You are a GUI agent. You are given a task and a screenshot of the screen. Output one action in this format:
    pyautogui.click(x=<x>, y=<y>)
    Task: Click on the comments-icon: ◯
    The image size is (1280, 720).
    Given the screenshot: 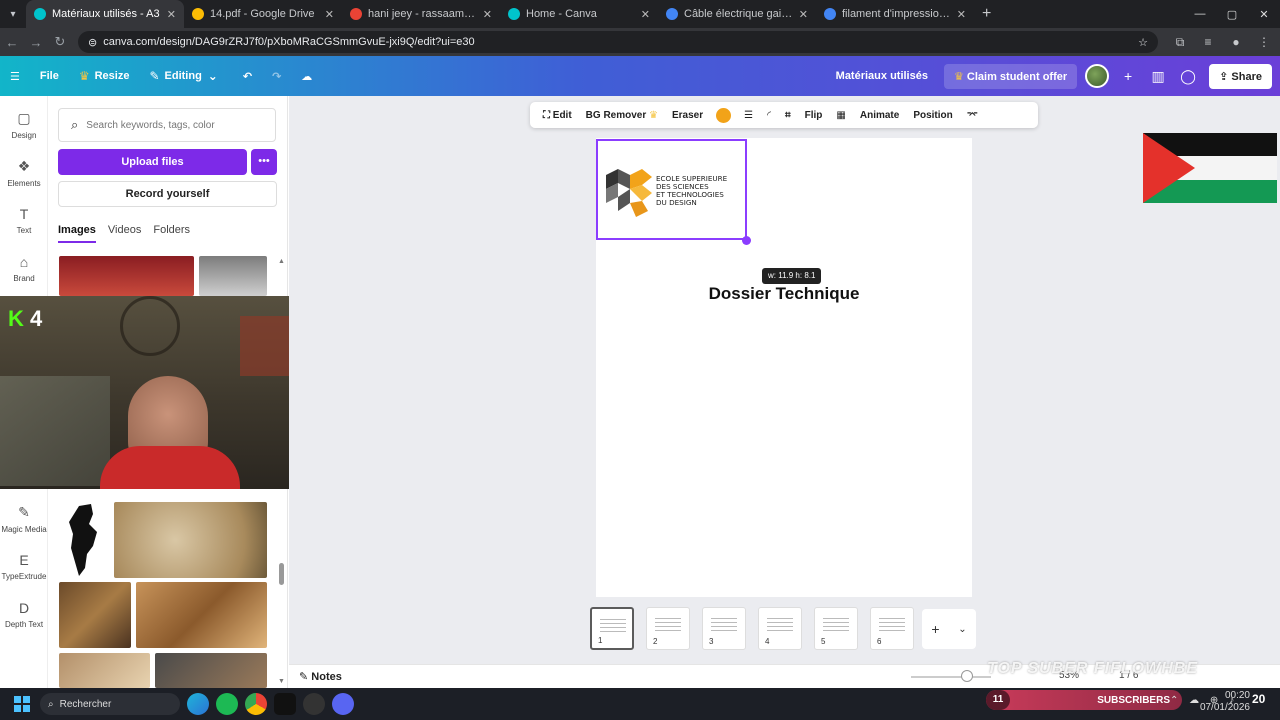 What is the action you would take?
    pyautogui.click(x=1188, y=76)
    